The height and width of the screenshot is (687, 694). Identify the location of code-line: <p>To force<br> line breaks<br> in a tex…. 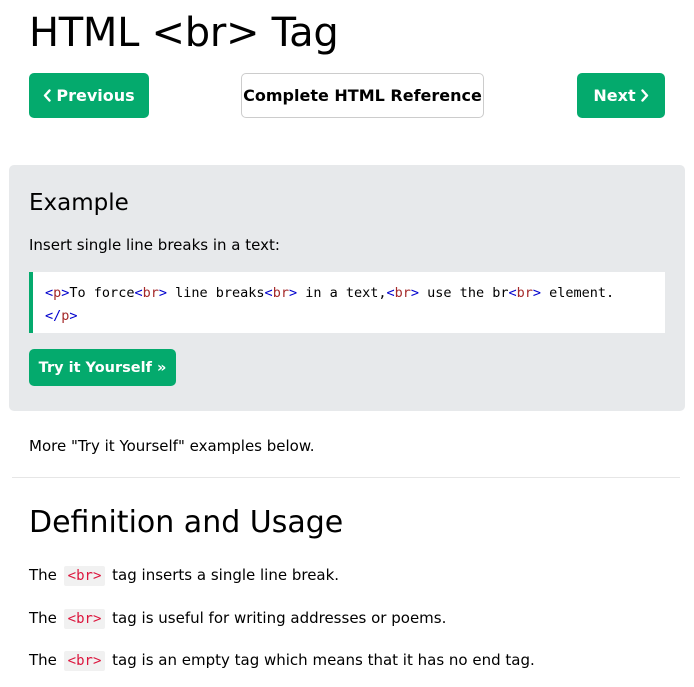
(349, 293).